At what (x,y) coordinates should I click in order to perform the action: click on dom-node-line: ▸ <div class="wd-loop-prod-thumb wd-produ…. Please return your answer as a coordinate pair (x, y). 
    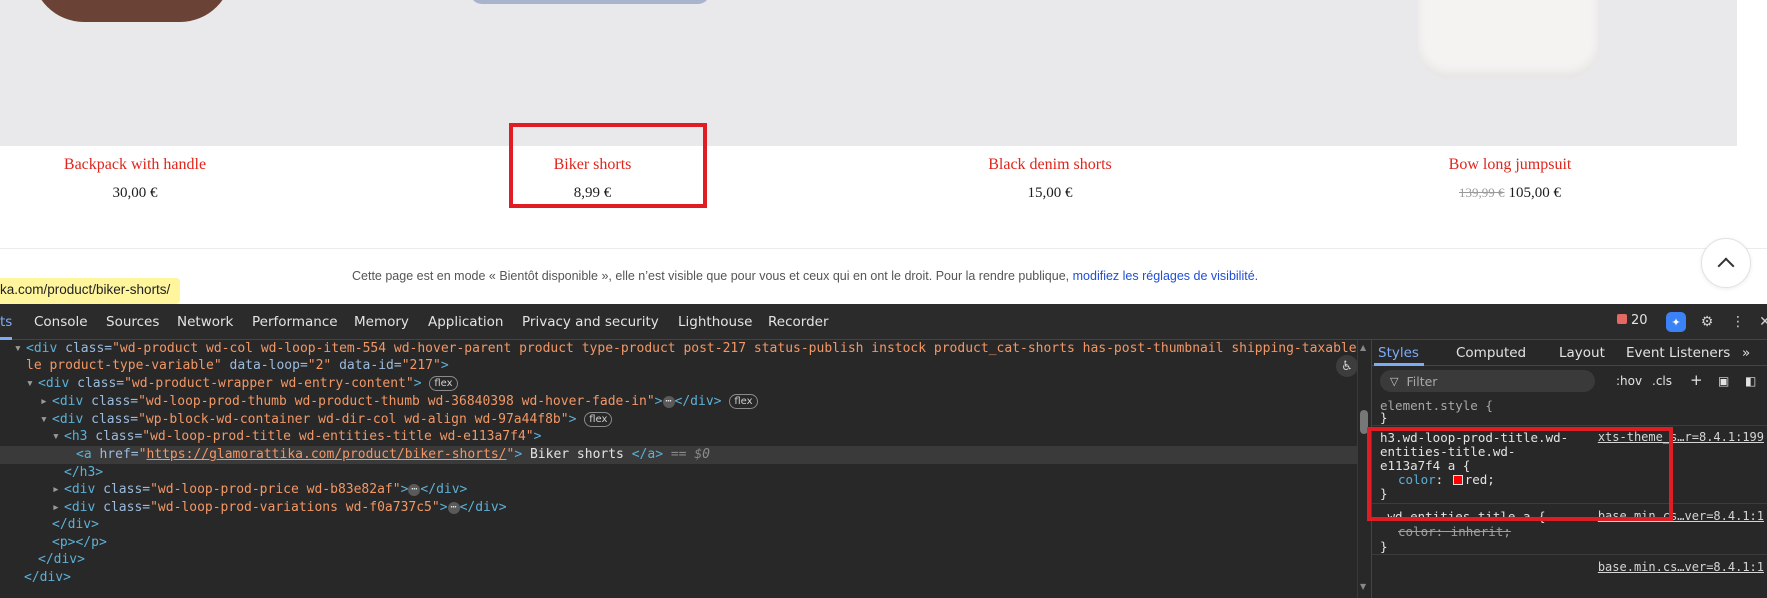
    Looking at the image, I should click on (399, 402).